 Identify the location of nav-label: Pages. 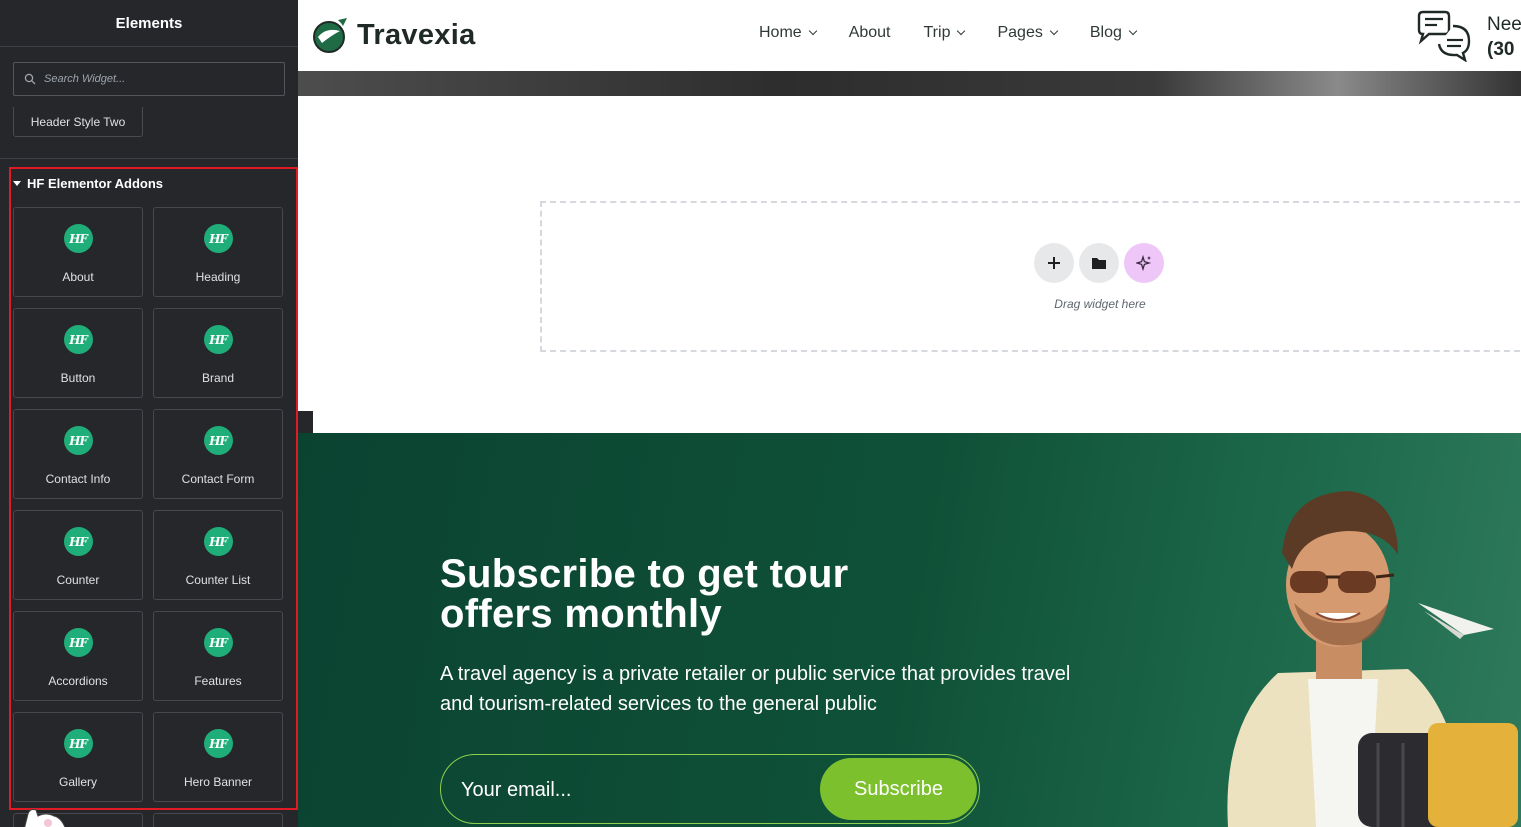
(1020, 32).